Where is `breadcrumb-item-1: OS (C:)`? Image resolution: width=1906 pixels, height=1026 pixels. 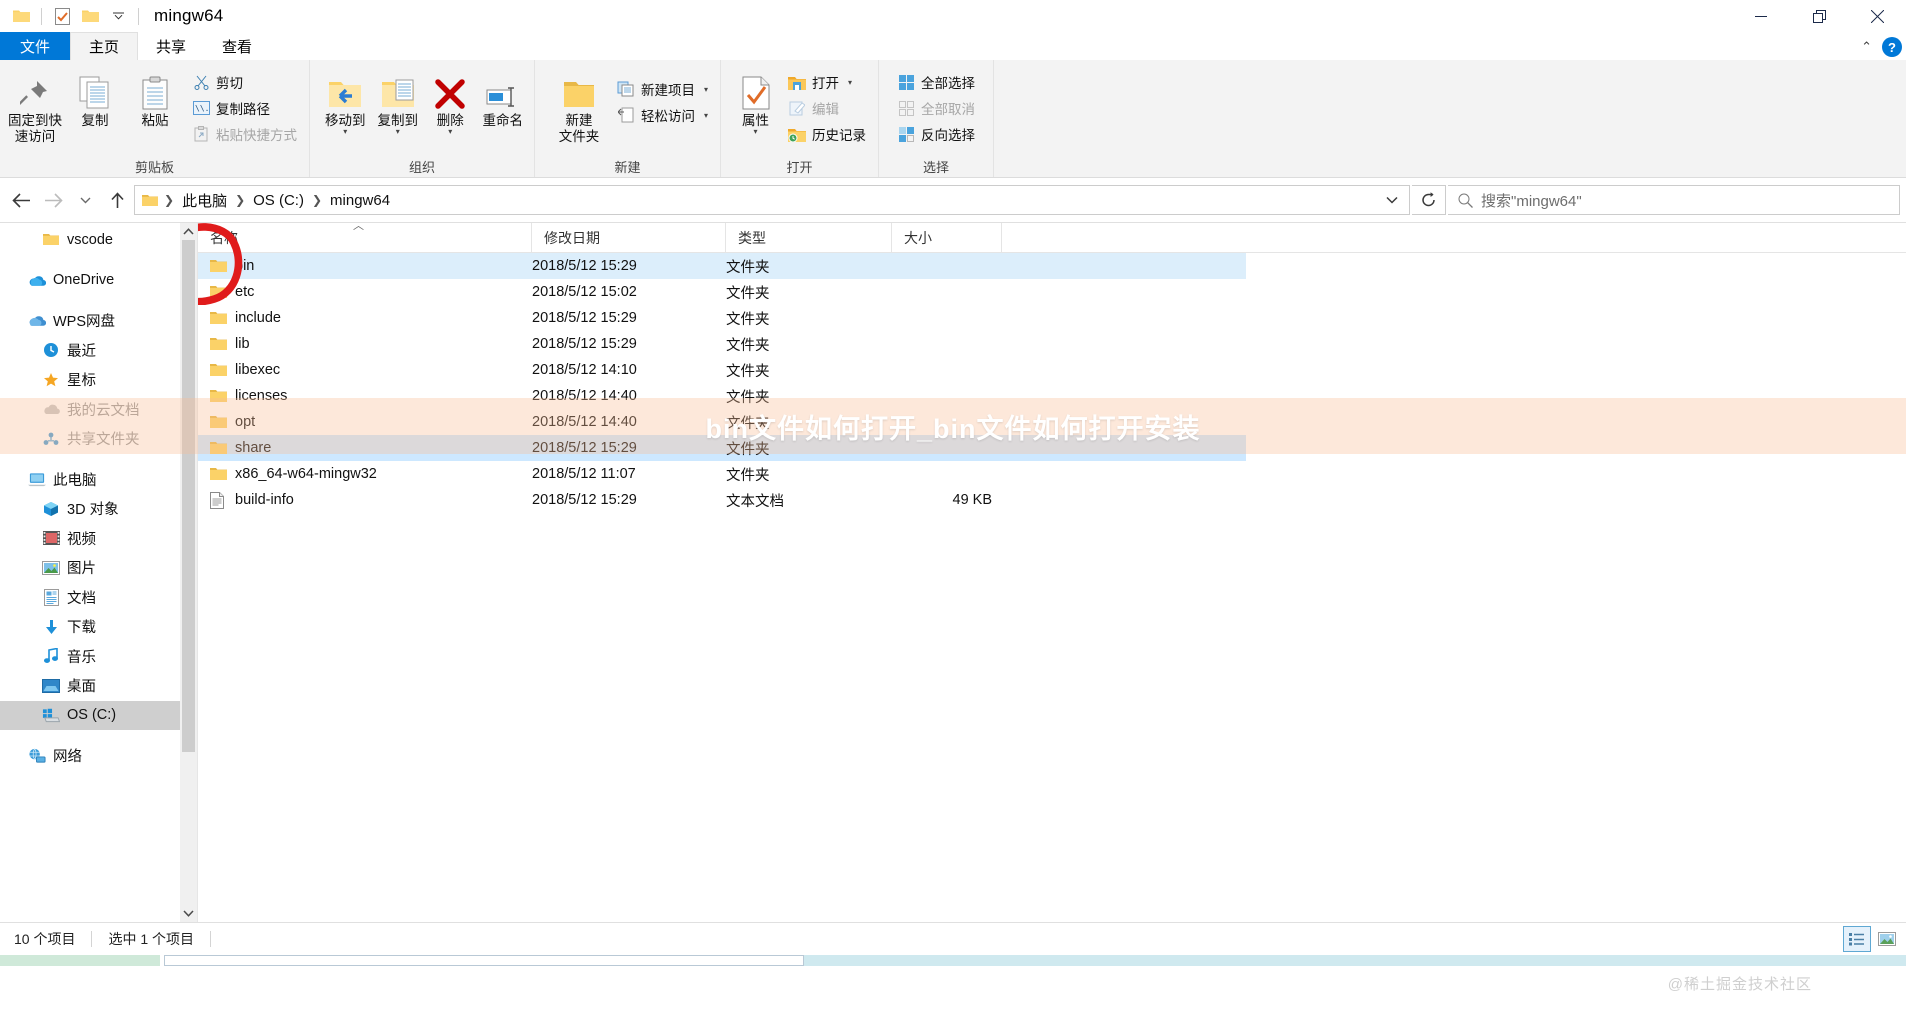
breadcrumb-item-1: OS (C:) is located at coordinates (278, 200).